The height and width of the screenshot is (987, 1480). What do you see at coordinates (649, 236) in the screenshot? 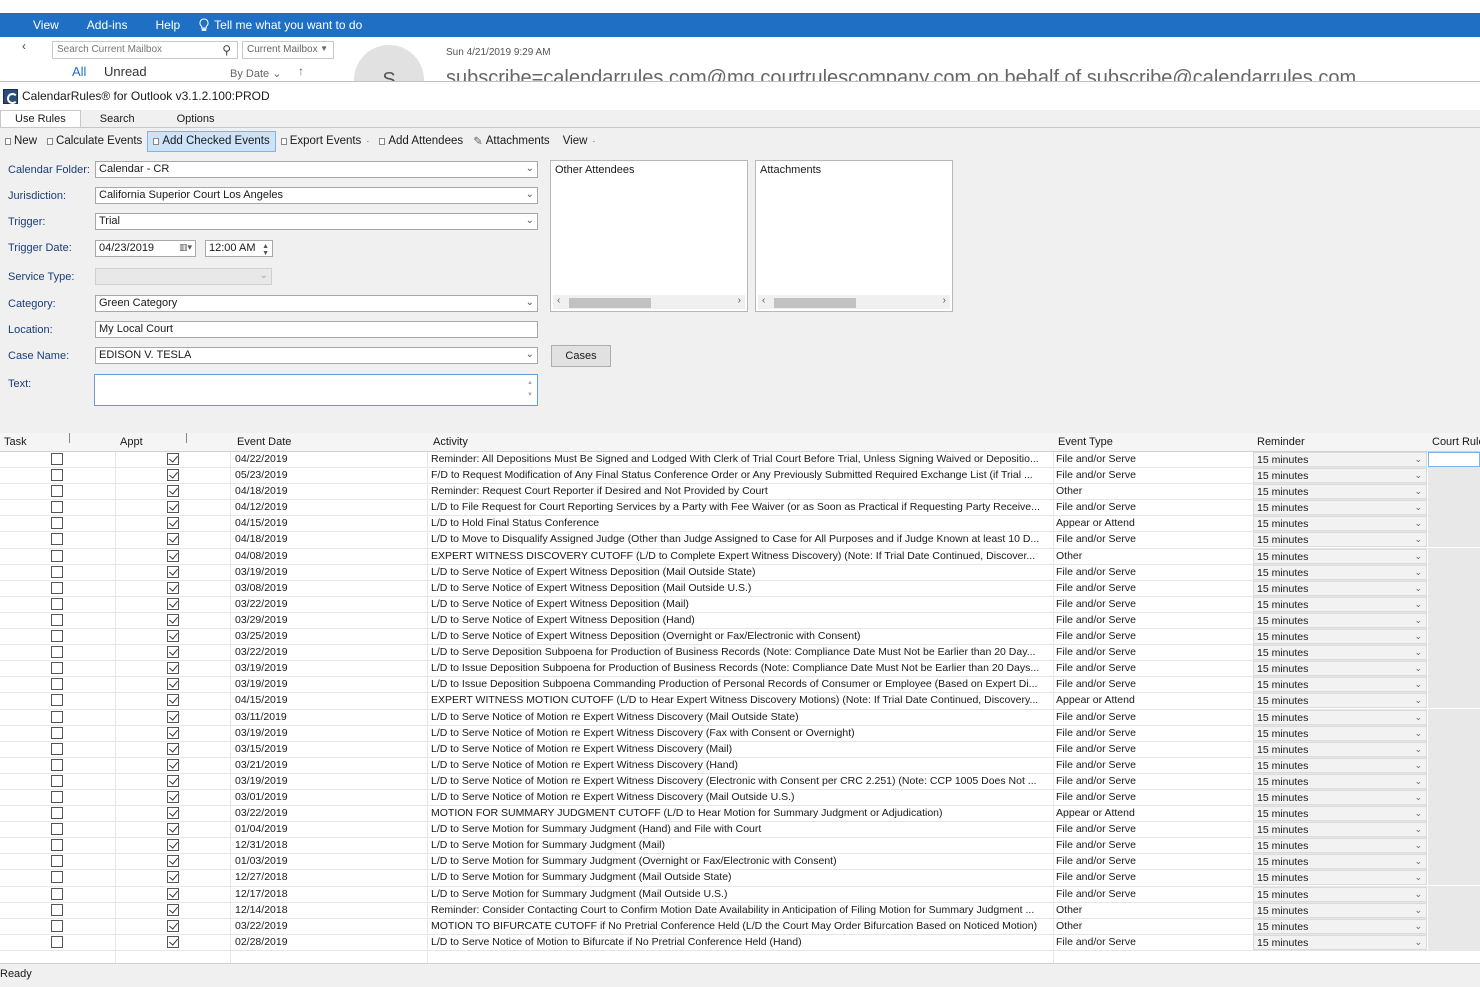
I see `other-attendees-list: Other Attendees ‹ ›` at bounding box center [649, 236].